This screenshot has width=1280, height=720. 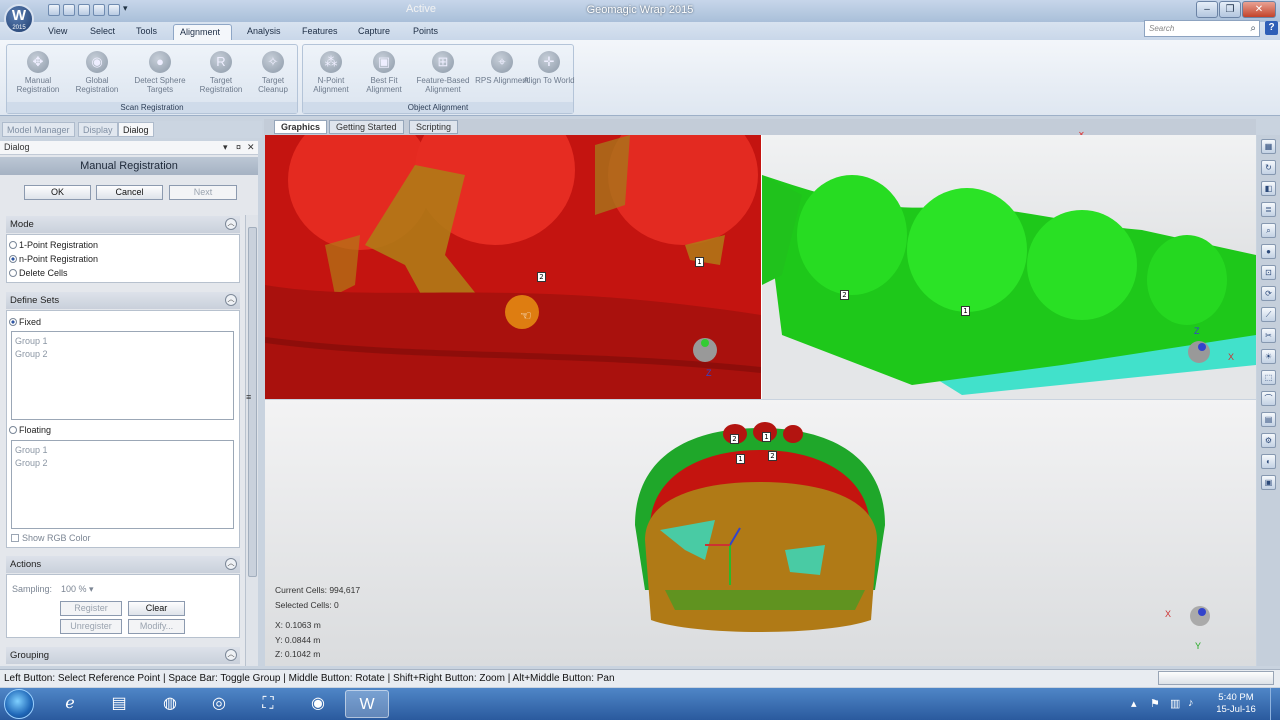 I want to click on tab-graphics: Graphics, so click(x=301, y=127).